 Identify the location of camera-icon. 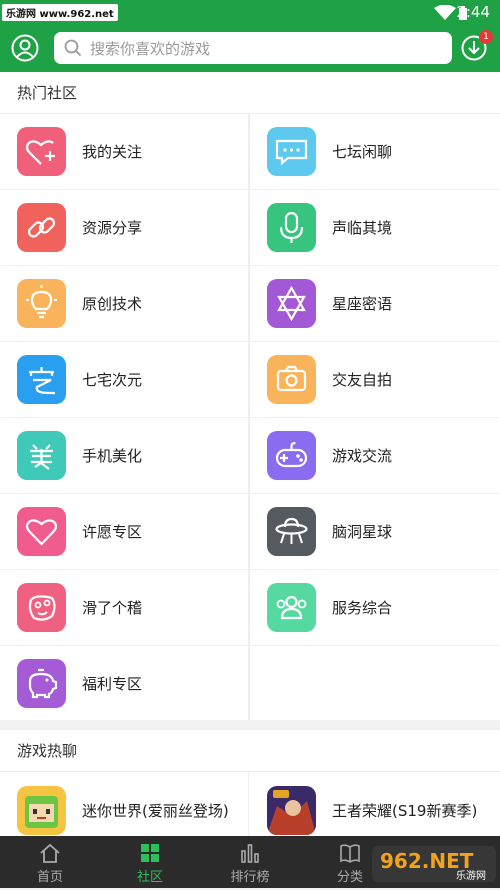
(291, 379).